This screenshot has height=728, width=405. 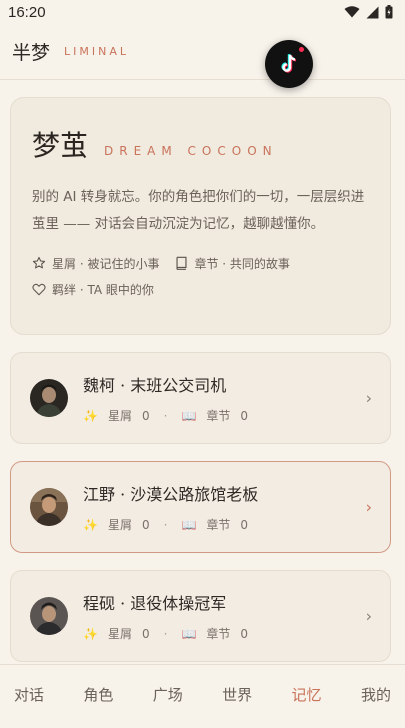 I want to click on tiktok-icon, so click(x=289, y=63).